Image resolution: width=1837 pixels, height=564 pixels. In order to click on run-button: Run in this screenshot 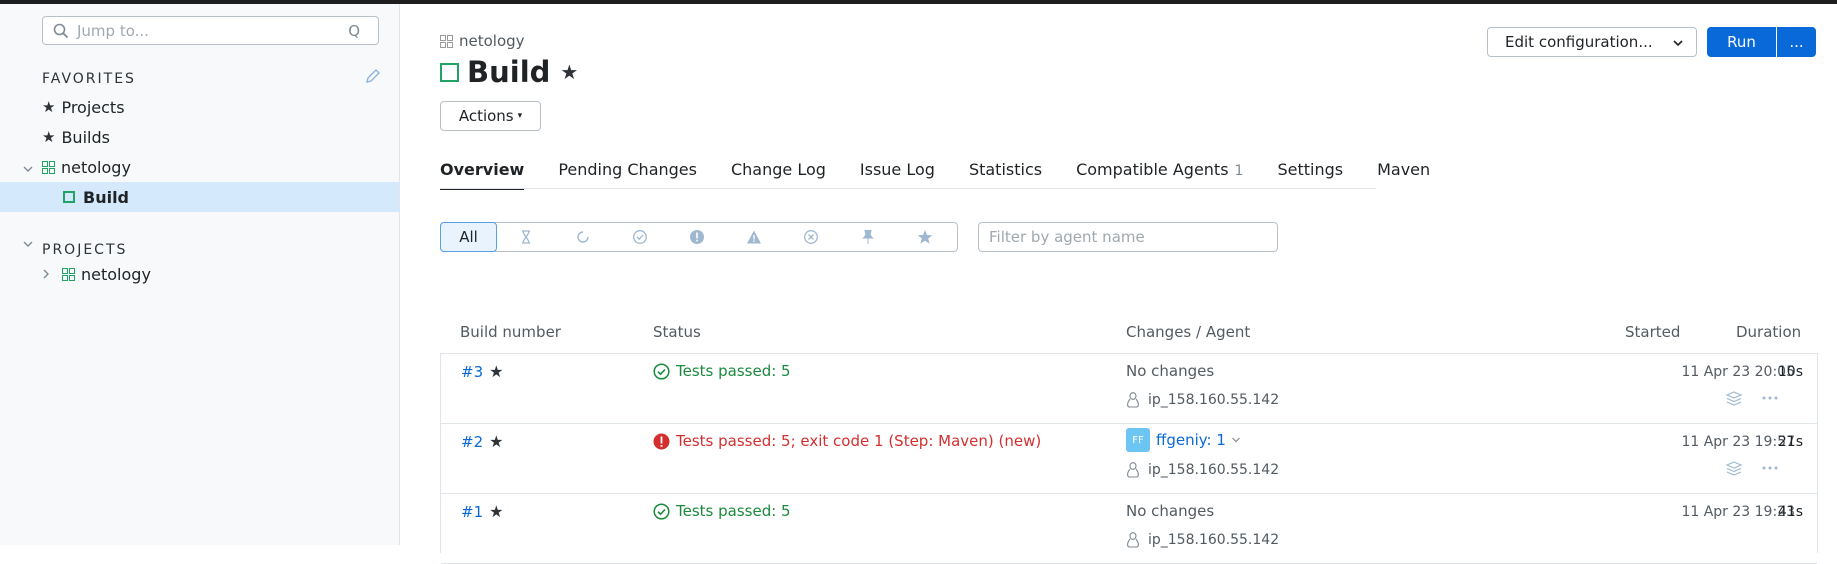, I will do `click(1741, 42)`.